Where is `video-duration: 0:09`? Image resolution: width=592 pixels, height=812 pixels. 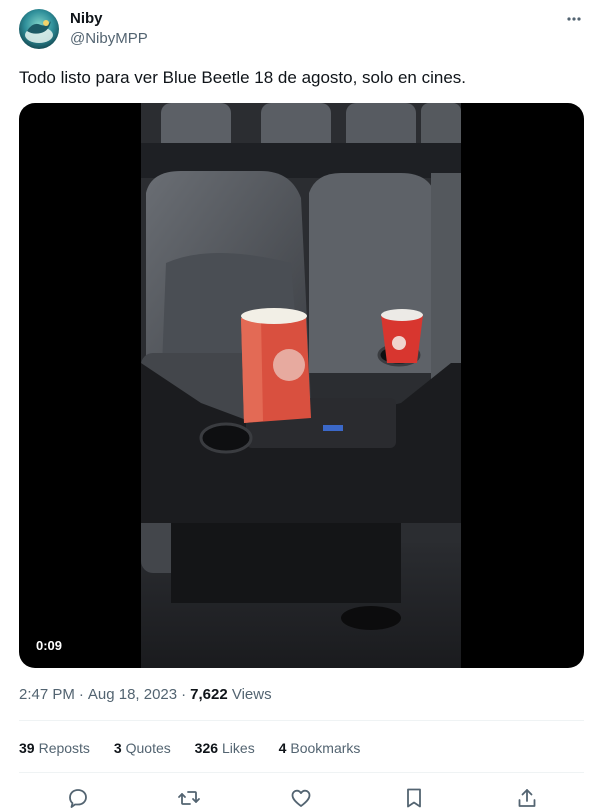
video-duration: 0:09 is located at coordinates (49, 645).